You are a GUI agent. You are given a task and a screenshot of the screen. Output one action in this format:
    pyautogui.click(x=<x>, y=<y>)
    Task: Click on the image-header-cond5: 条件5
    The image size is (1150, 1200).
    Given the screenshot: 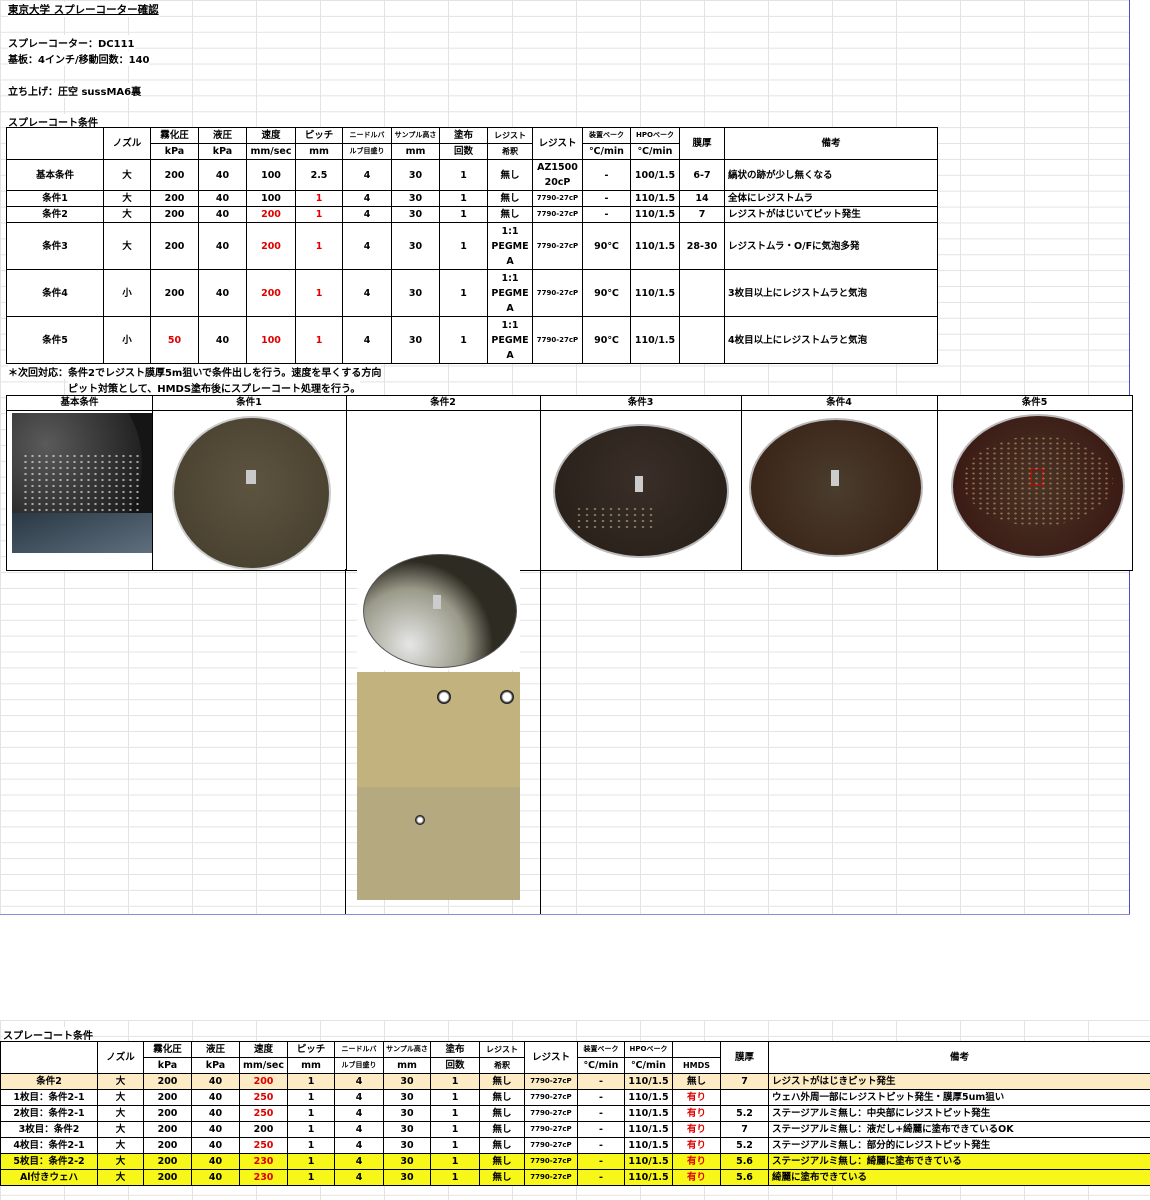 What is the action you would take?
    pyautogui.click(x=1034, y=403)
    